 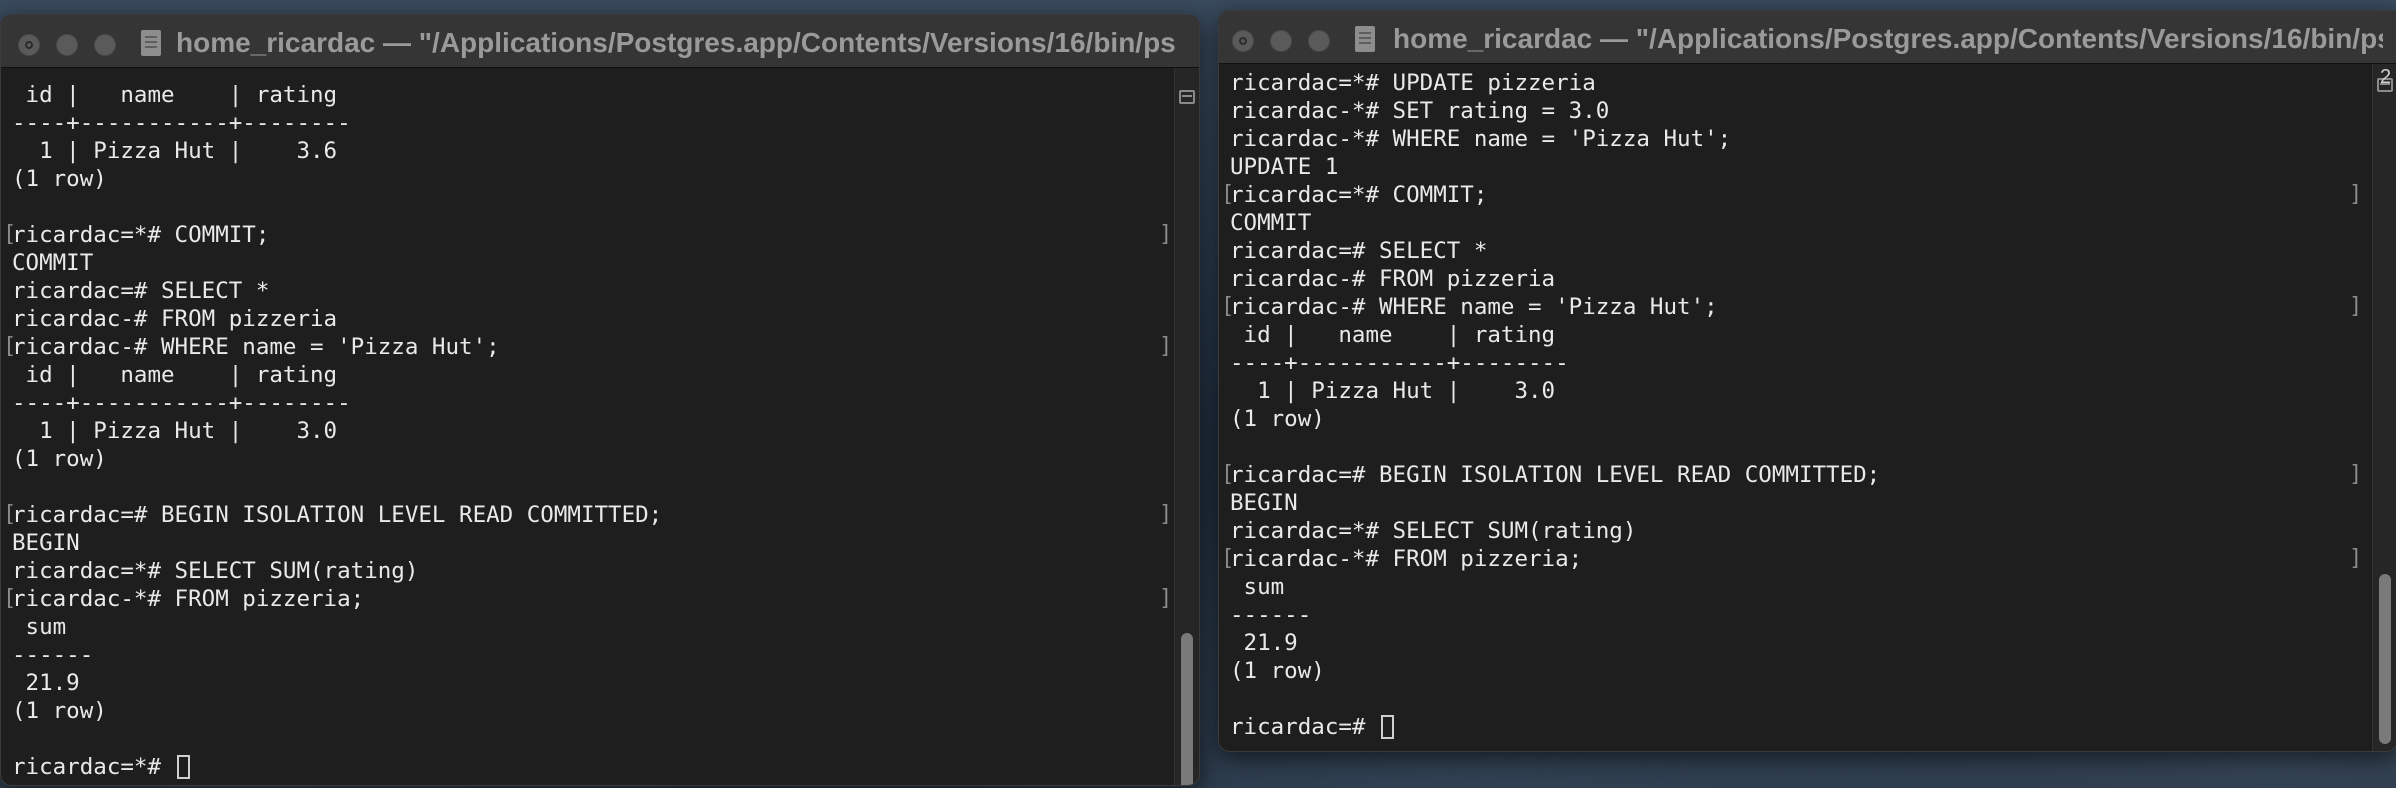 I want to click on prompt-text: ricardac=#, so click(x=1305, y=727).